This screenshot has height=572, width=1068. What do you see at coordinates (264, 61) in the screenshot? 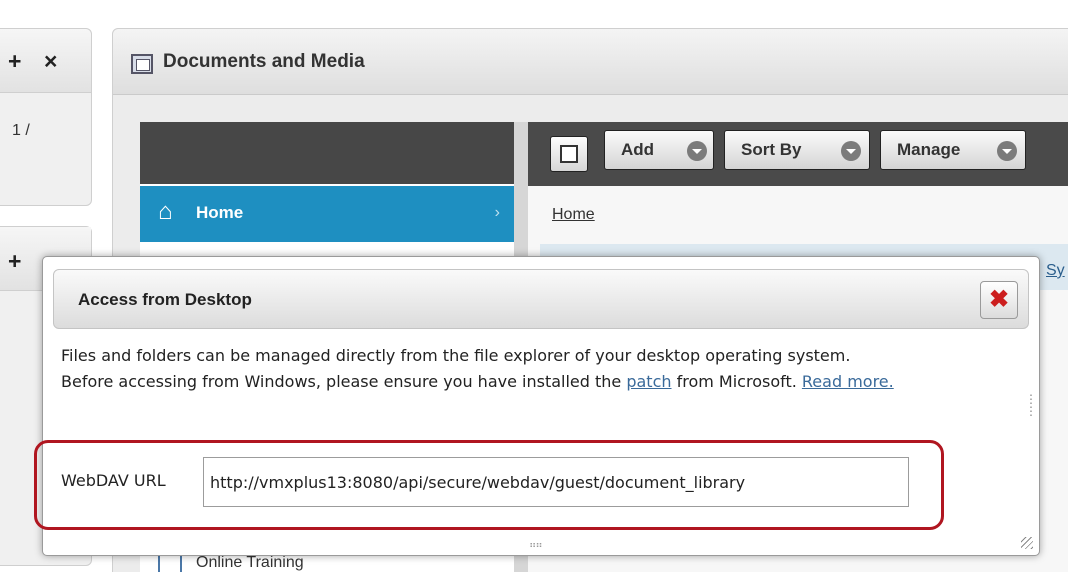
I see `portlet-title: Documents and Media` at bounding box center [264, 61].